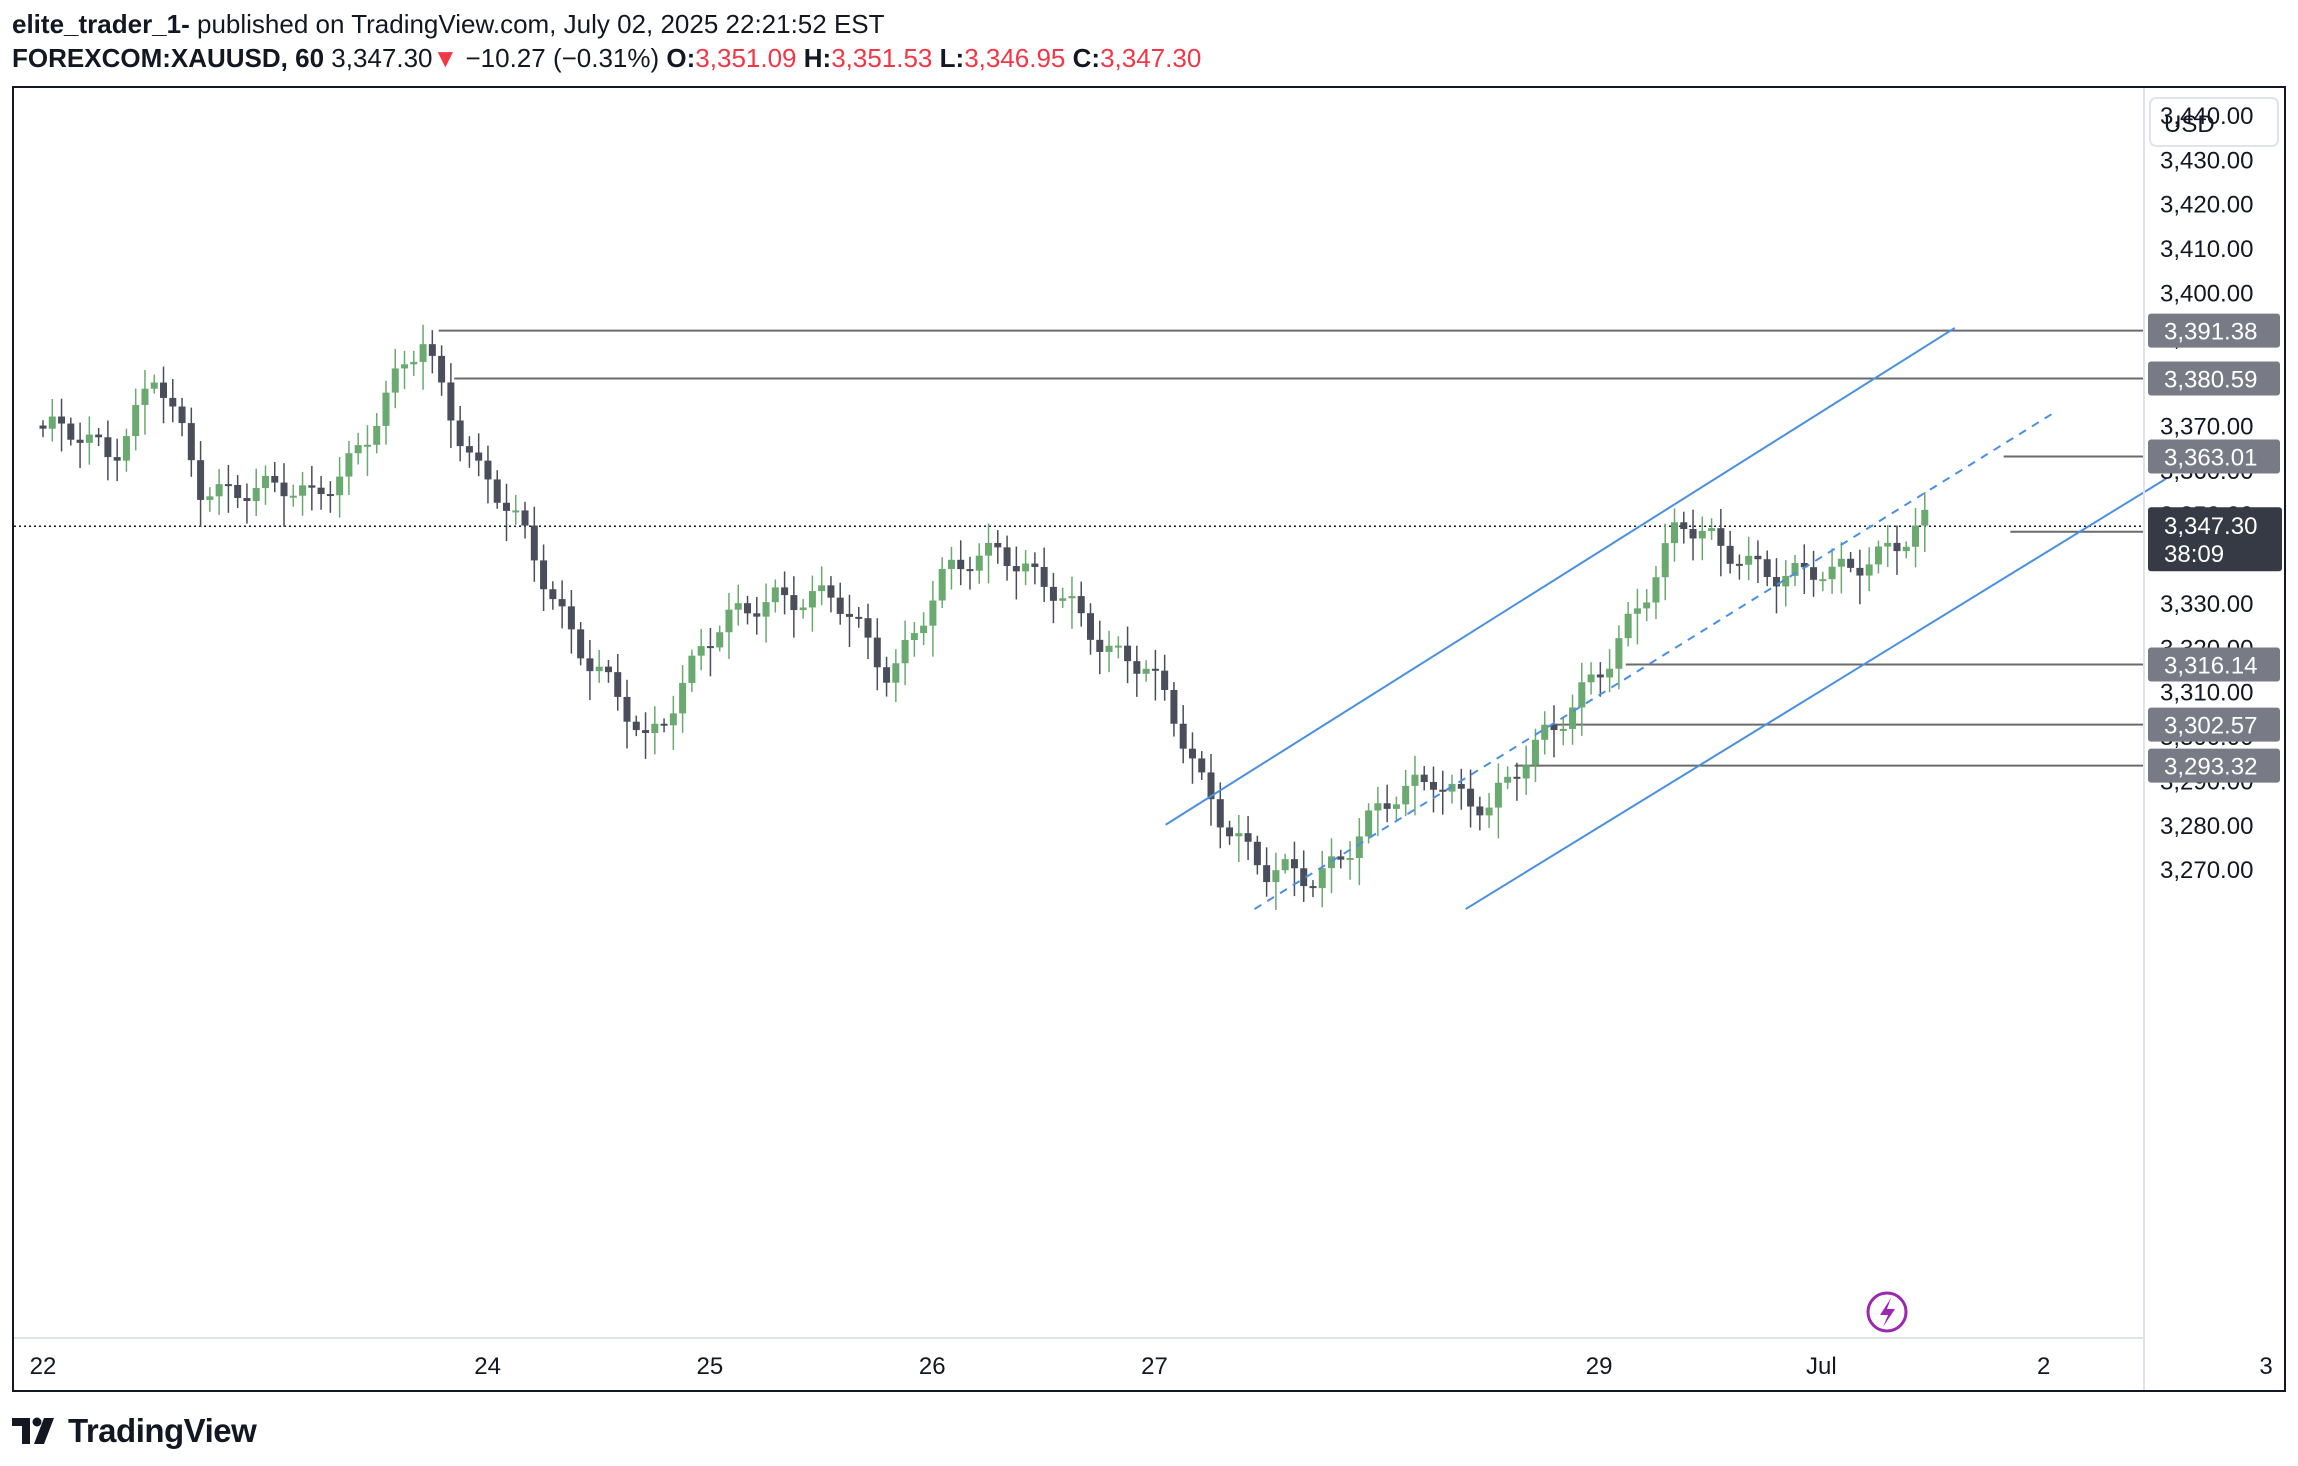 The height and width of the screenshot is (1466, 2298). What do you see at coordinates (2206, 693) in the screenshot?
I see `y-tick-label: 3,310.00` at bounding box center [2206, 693].